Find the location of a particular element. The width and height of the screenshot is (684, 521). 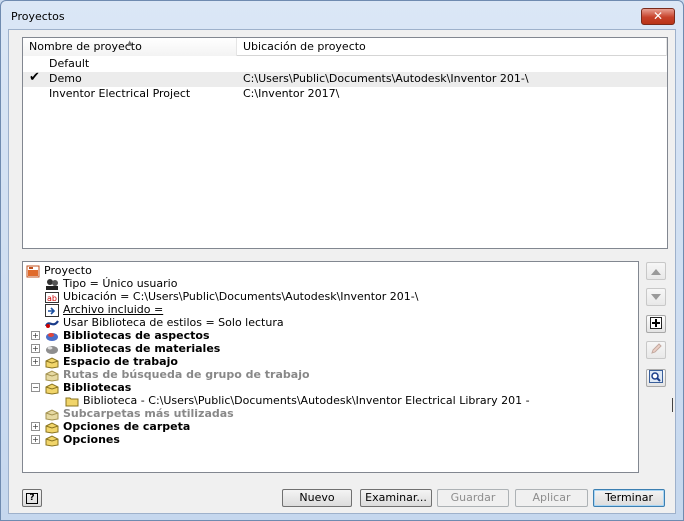

expand-toggle-appearance: + is located at coordinates (35, 335).